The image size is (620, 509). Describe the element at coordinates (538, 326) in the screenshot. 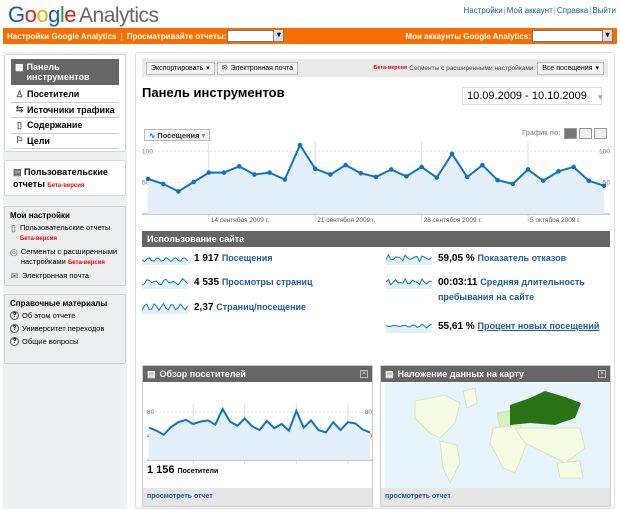

I see `metric-link: Процент новых посещений` at that location.